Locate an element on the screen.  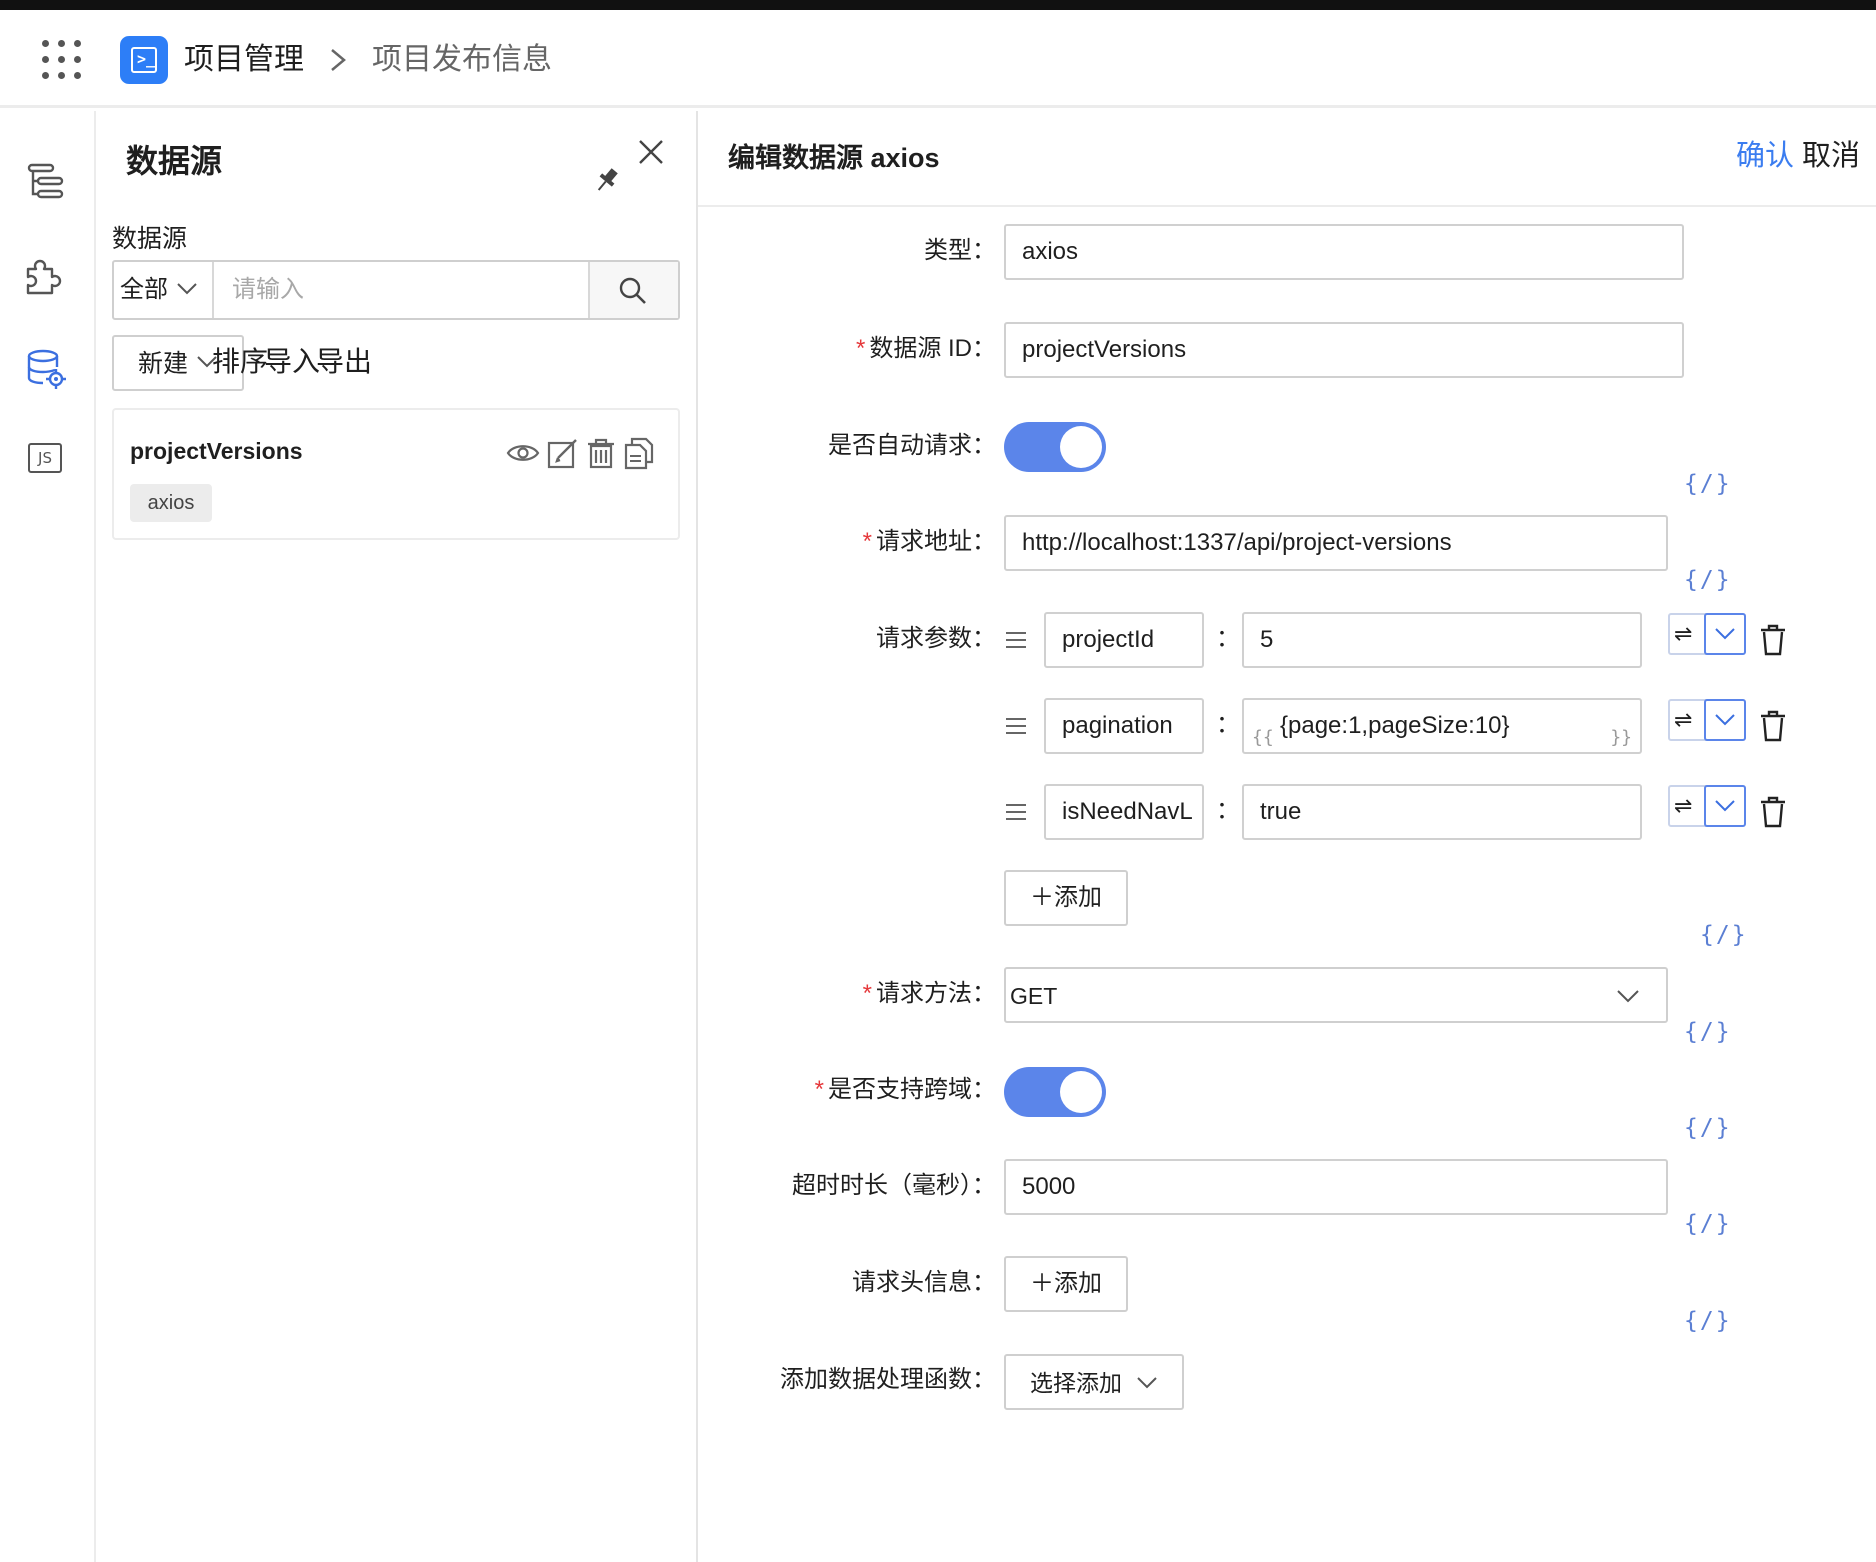
filter-label: 数据源 is located at coordinates (150, 239).